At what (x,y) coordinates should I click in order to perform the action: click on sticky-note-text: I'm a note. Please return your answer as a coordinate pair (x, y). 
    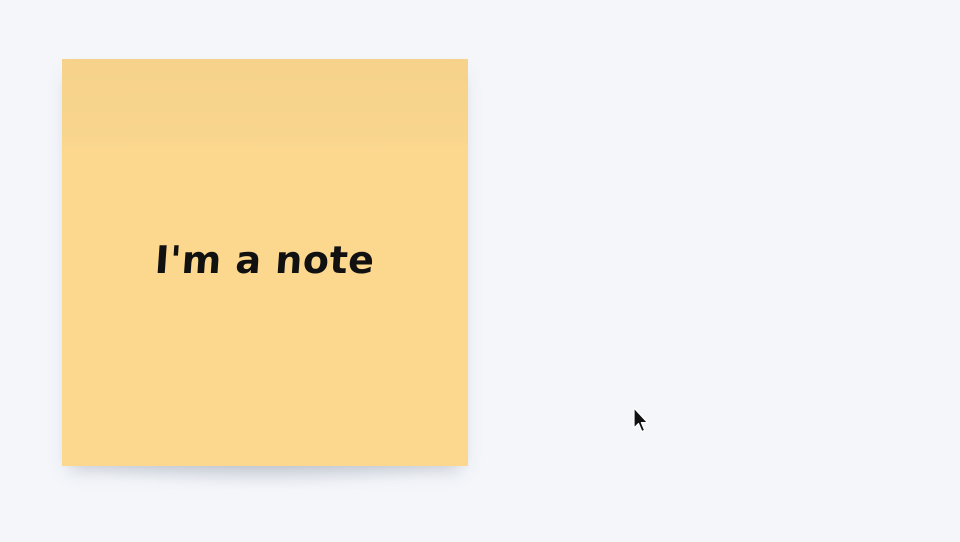
    Looking at the image, I should click on (265, 260).